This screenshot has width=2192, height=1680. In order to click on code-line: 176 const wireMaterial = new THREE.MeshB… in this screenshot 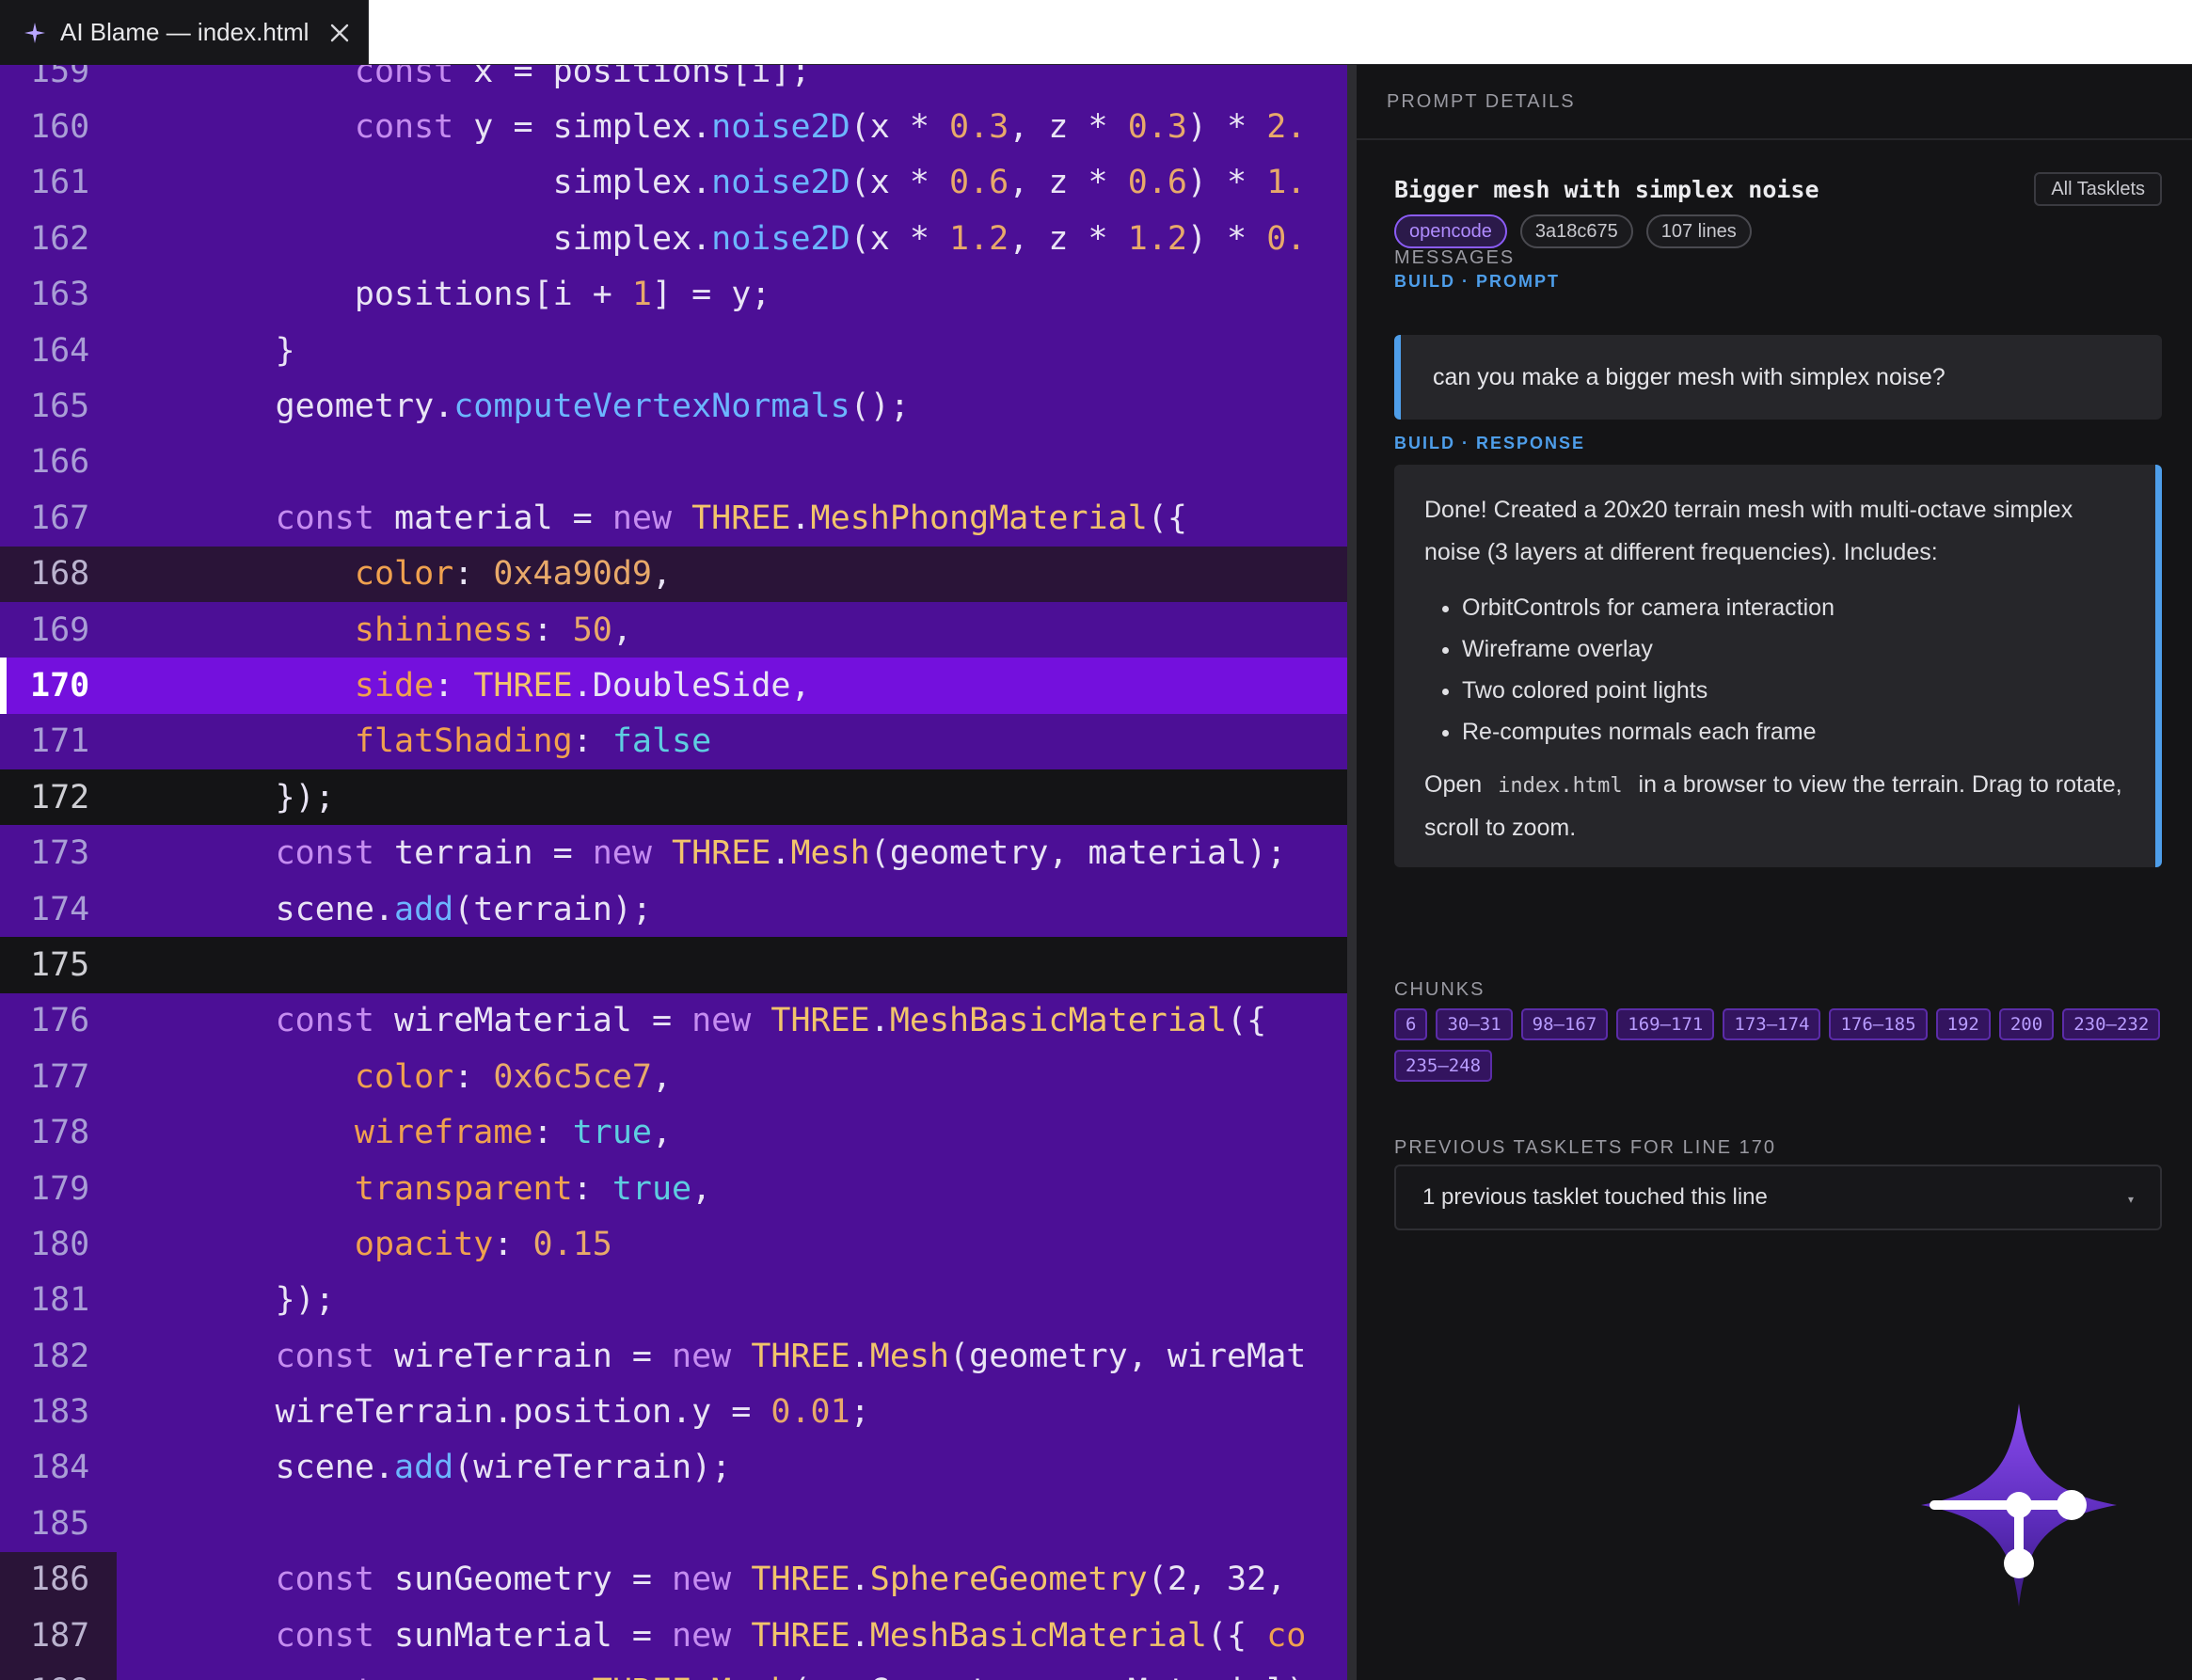, I will do `click(673, 1021)`.